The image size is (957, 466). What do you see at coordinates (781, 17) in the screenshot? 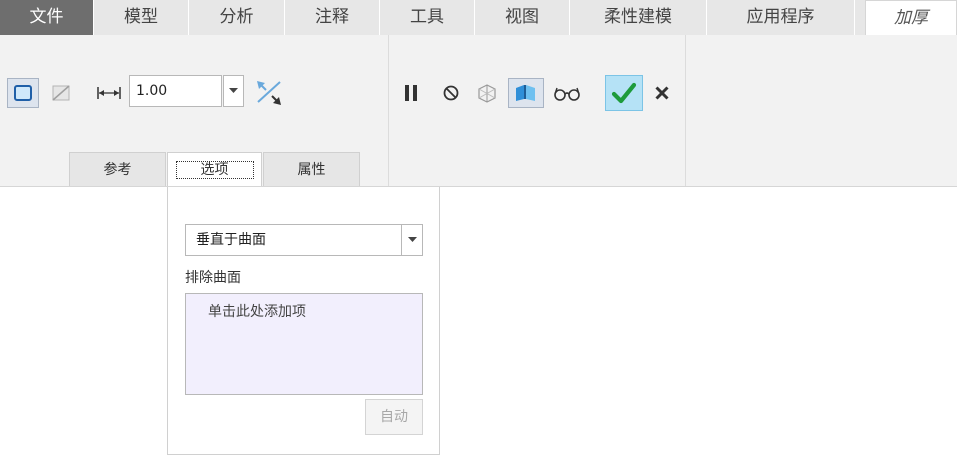
I see `tab-applications: 应用程序` at bounding box center [781, 17].